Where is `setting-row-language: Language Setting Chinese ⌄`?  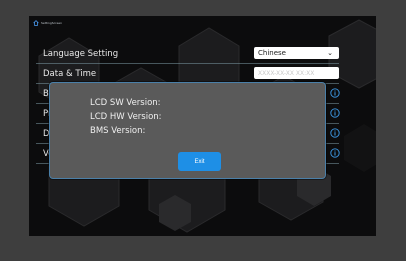
setting-row-language: Language Setting Chinese ⌄ is located at coordinates (187, 54).